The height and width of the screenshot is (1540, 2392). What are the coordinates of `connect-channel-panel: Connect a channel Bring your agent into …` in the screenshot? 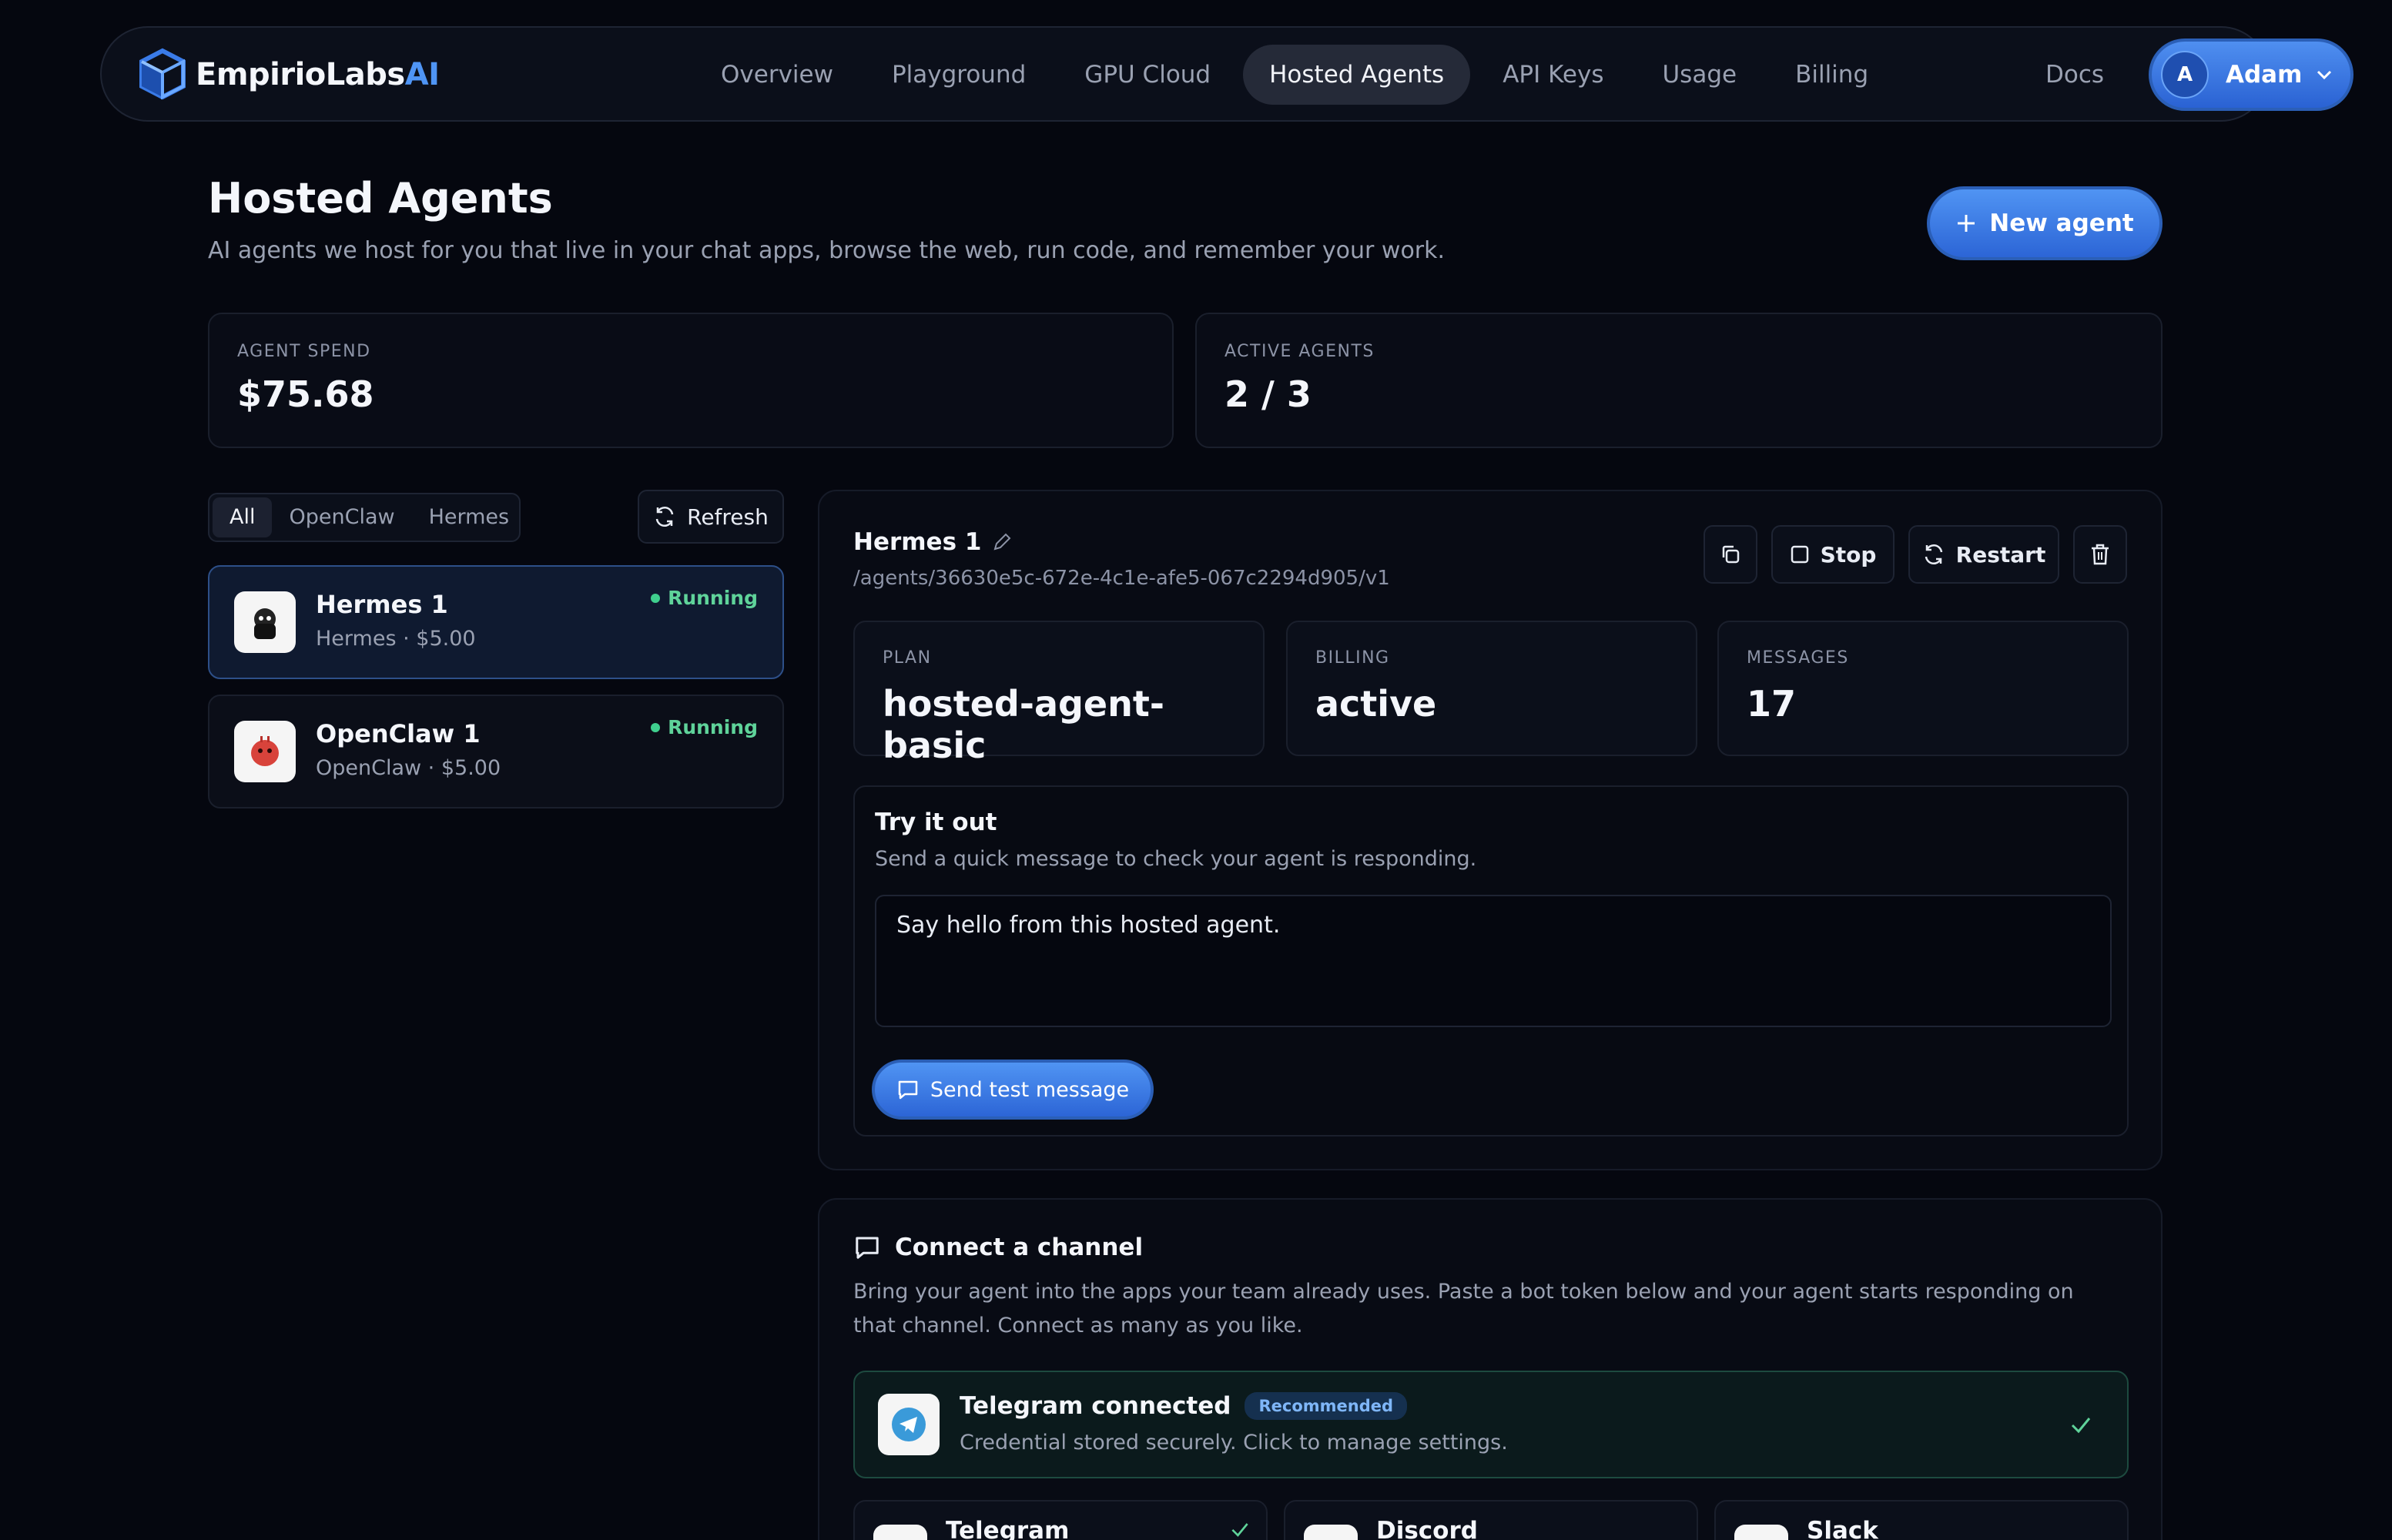 It's located at (1490, 1369).